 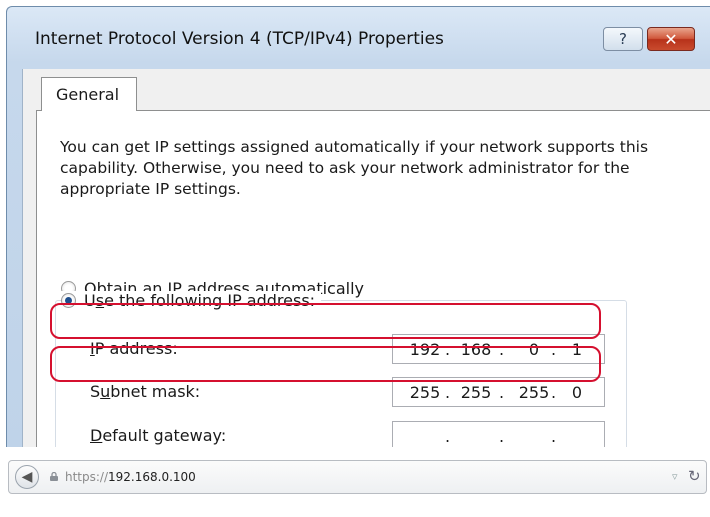 I want to click on dropdown-icon: ▿, so click(x=675, y=476).